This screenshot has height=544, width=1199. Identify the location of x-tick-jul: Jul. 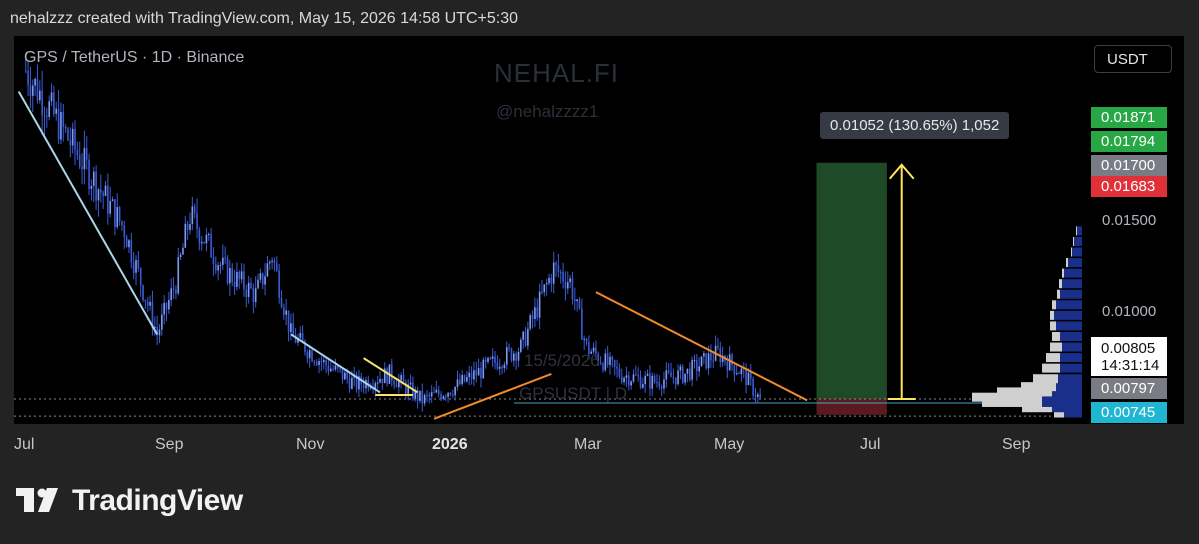
(24, 444).